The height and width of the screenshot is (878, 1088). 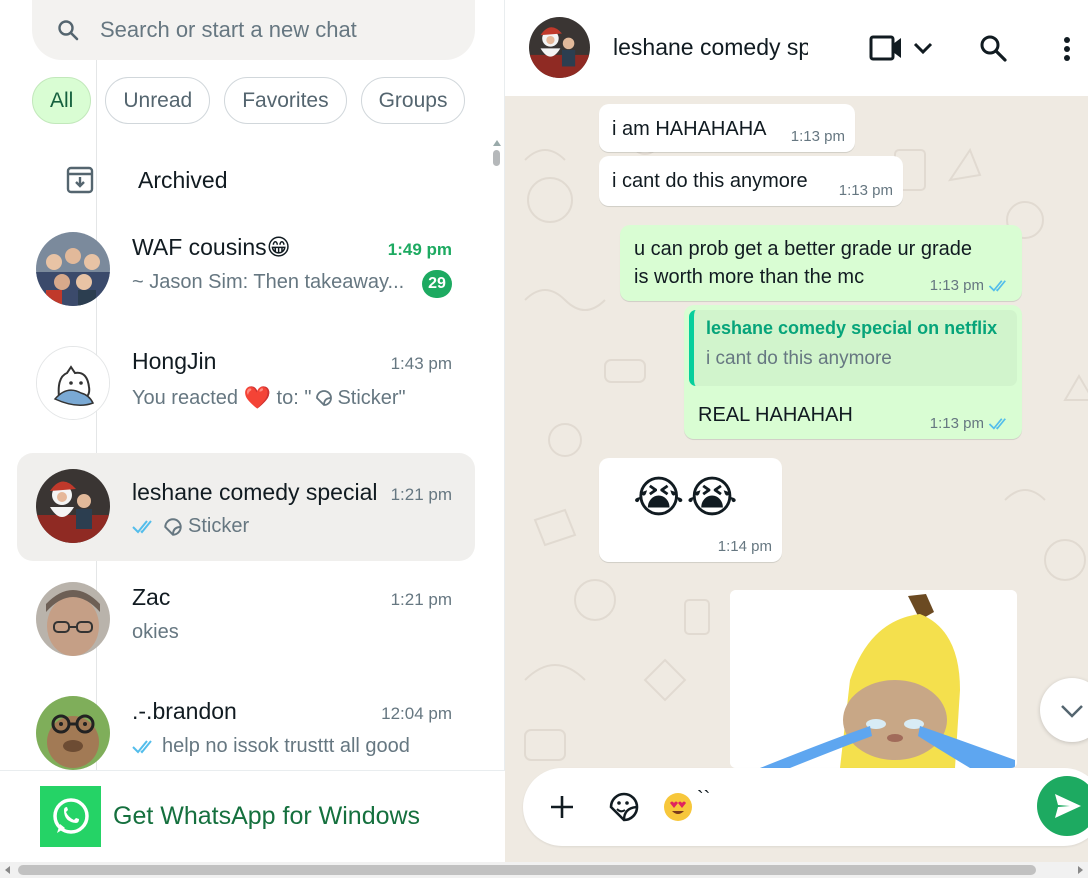 I want to click on message-incoming: i am HAHAHAHA 1:13 pm, so click(x=727, y=128).